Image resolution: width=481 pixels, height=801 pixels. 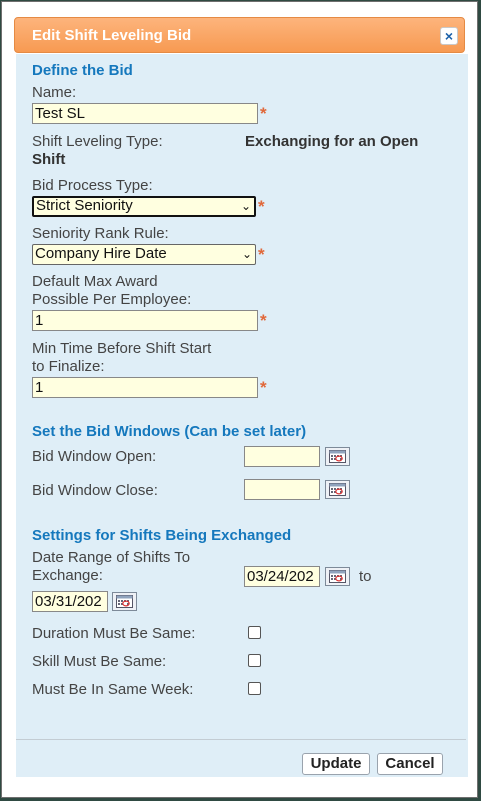 What do you see at coordinates (68, 366) in the screenshot?
I see `min-time-label-cont: to Finalize:` at bounding box center [68, 366].